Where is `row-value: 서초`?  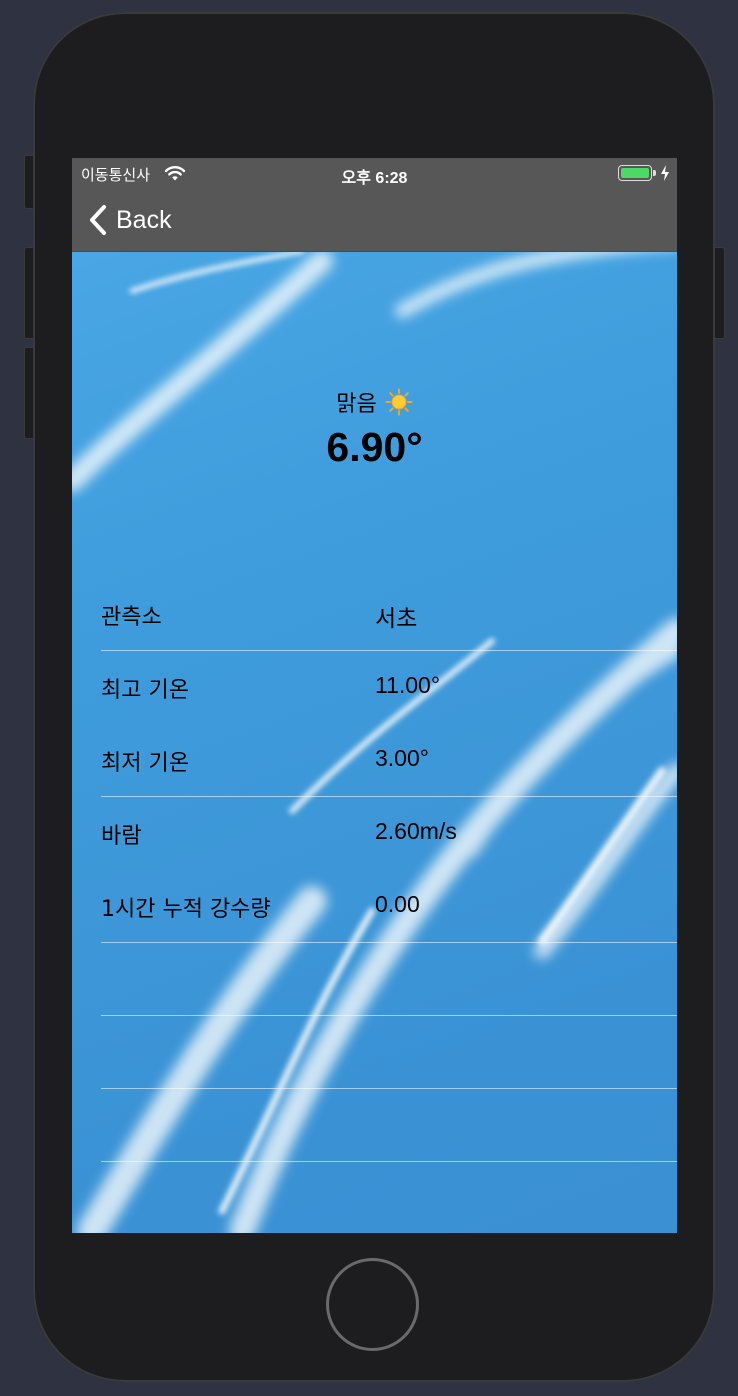
row-value: 서초 is located at coordinates (396, 618).